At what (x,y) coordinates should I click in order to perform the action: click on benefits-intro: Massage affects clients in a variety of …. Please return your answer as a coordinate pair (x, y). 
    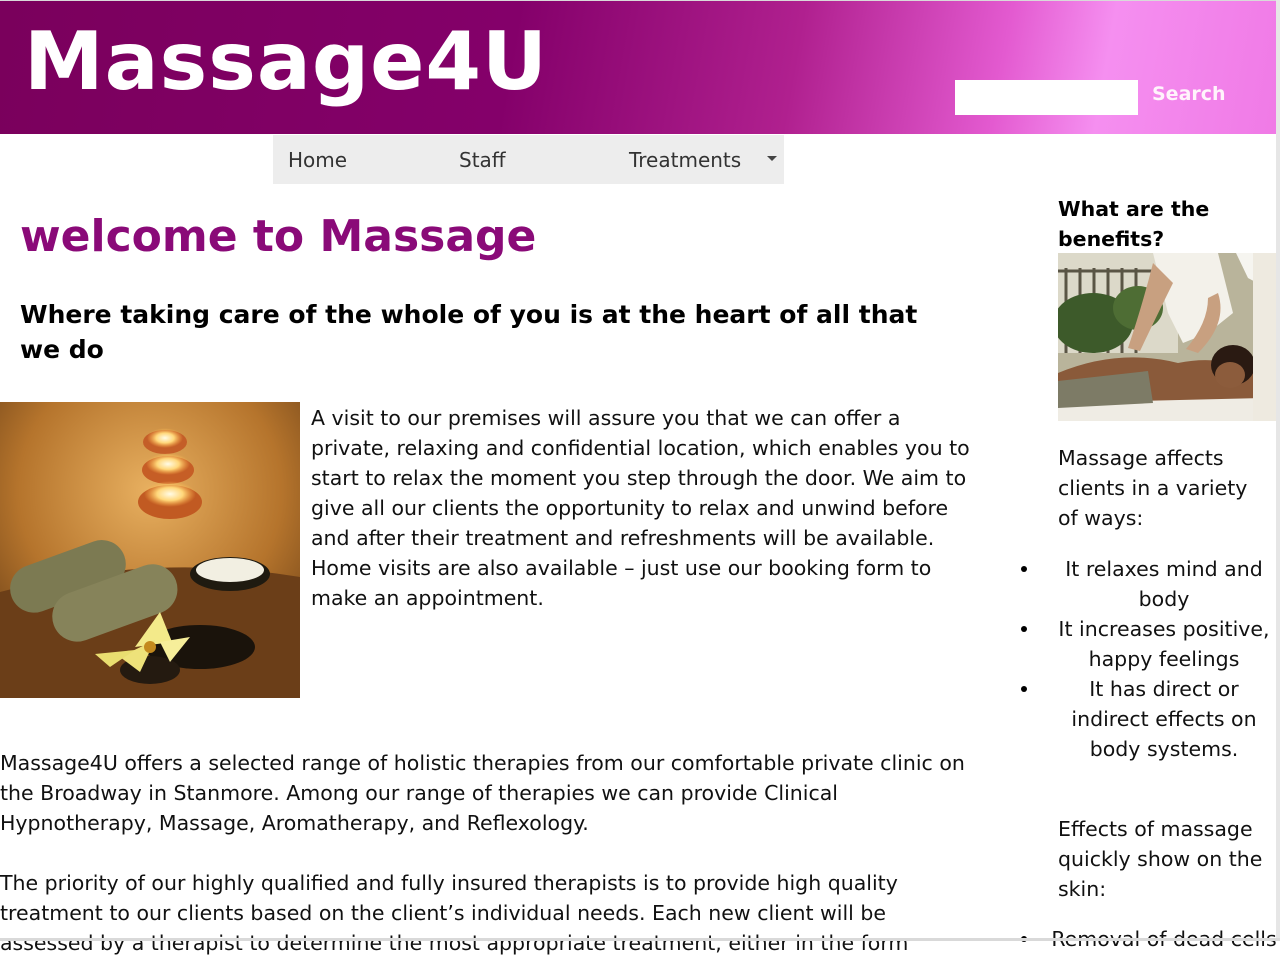
    Looking at the image, I should click on (1153, 488).